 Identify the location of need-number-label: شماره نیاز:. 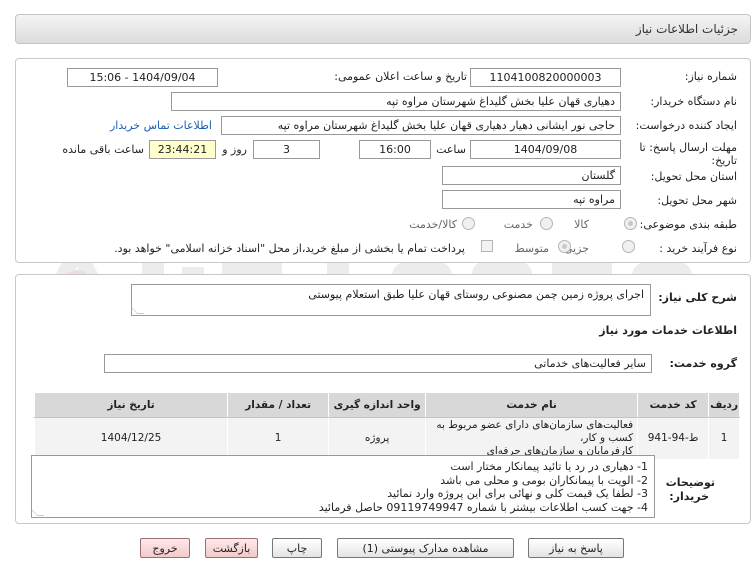
(710, 76).